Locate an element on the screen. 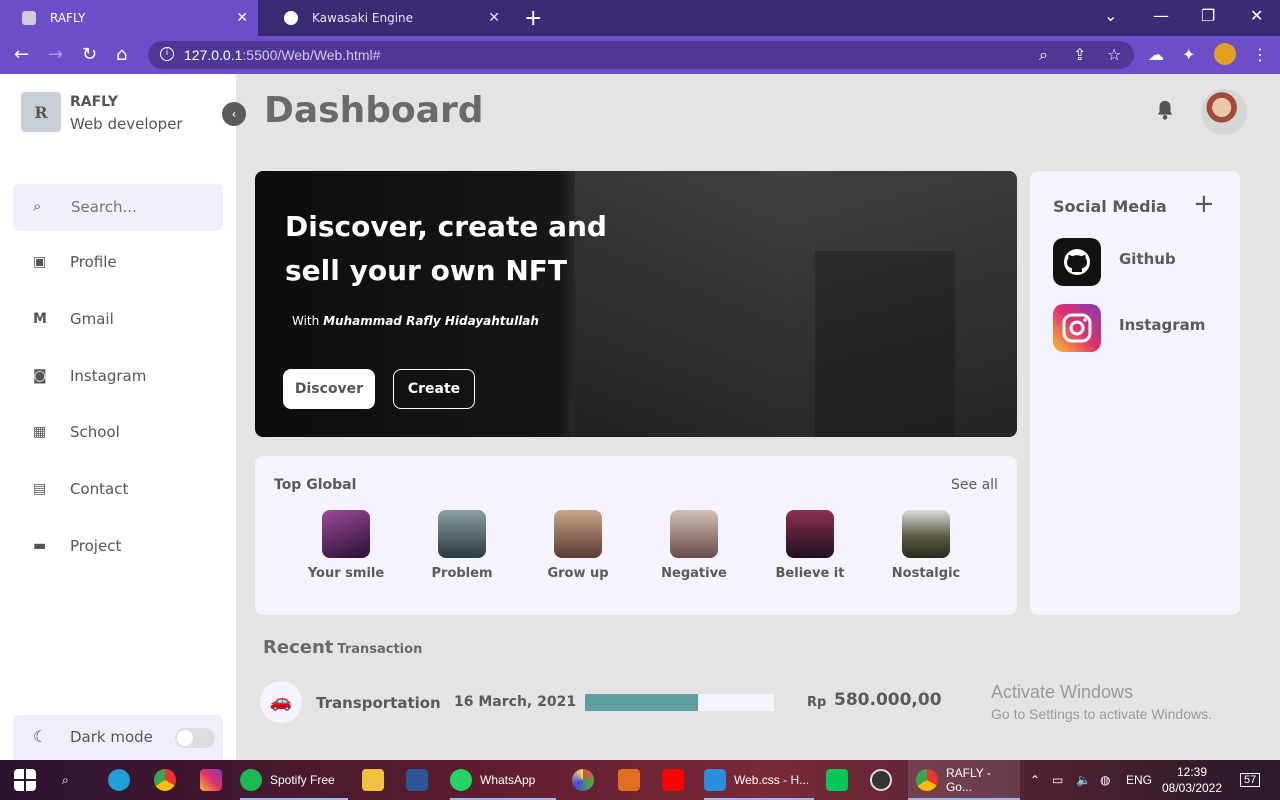 The height and width of the screenshot is (800, 1280). network-icon: ◍ is located at coordinates (1105, 780).